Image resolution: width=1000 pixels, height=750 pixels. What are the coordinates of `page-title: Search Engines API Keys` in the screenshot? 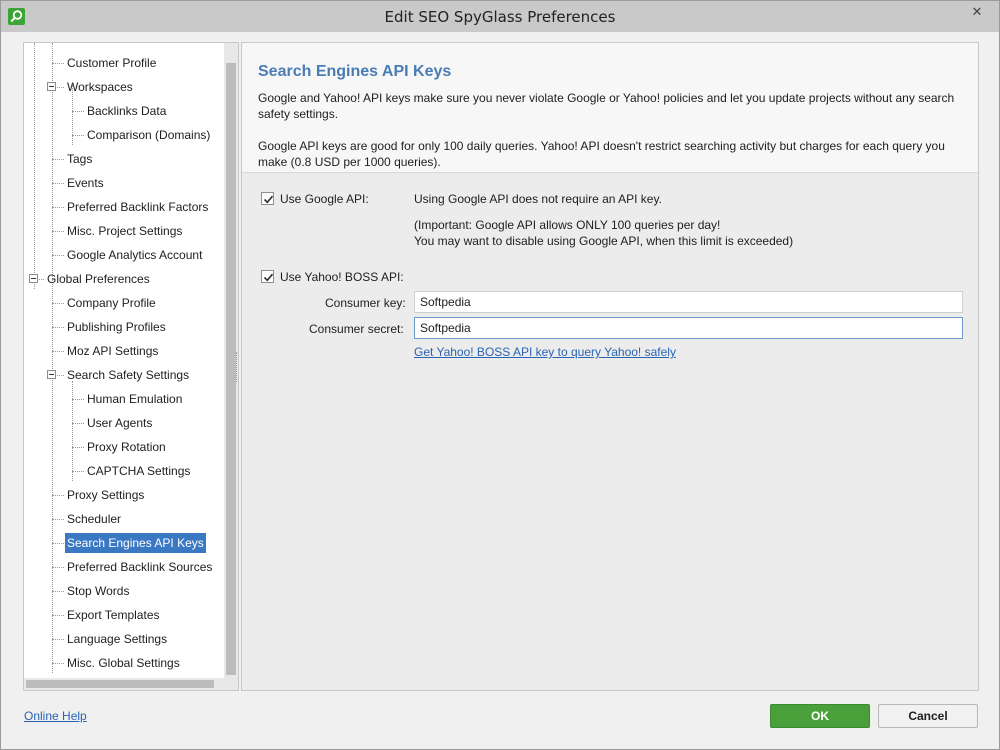 It's located at (355, 71).